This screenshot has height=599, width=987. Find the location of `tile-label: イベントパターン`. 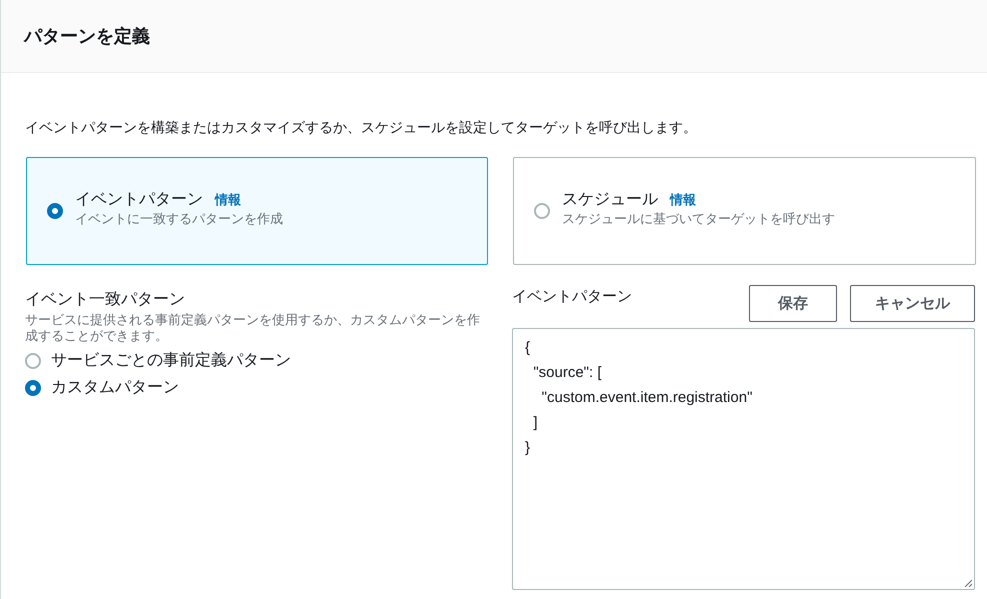

tile-label: イベントパターン is located at coordinates (139, 200).